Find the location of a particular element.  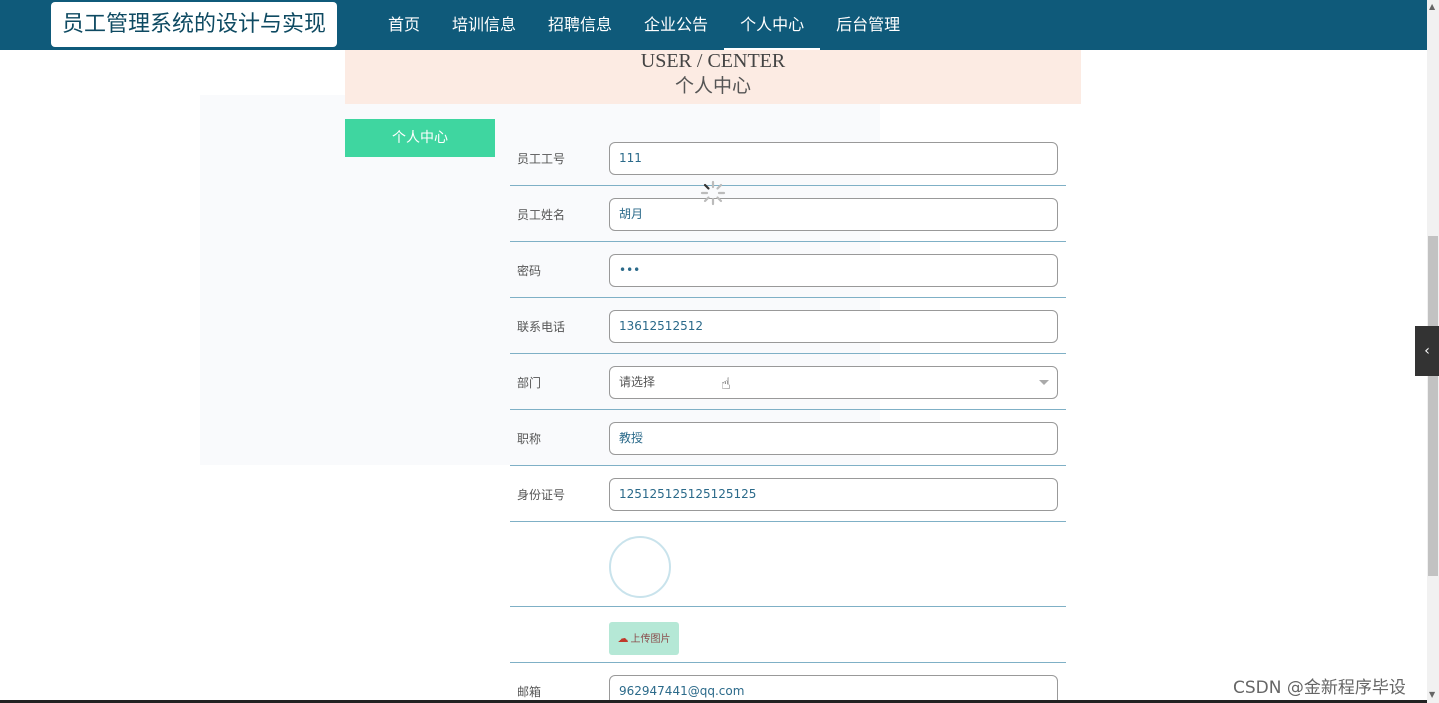

form-row-name: 员工姓名 胡月 is located at coordinates (788, 214).